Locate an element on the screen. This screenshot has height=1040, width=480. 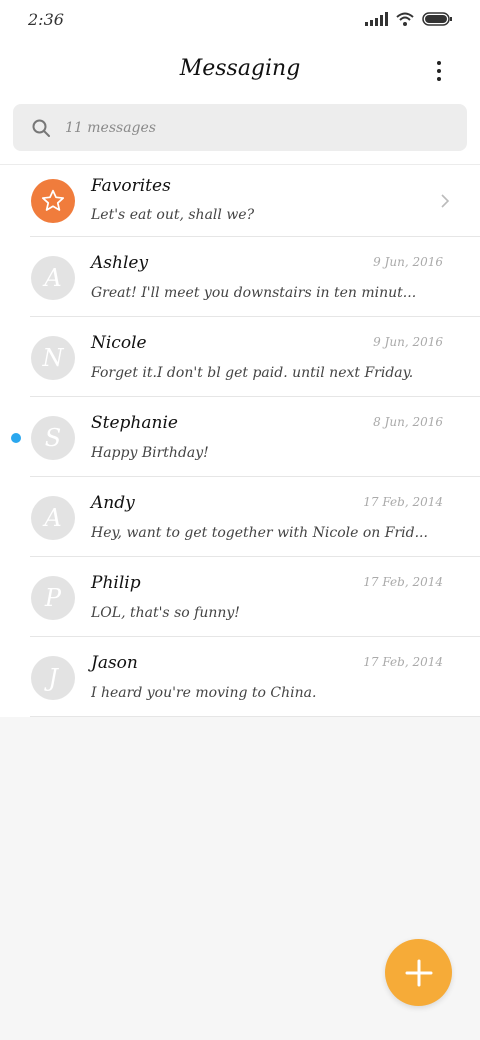
app-header: Messaging is located at coordinates (240, 70).